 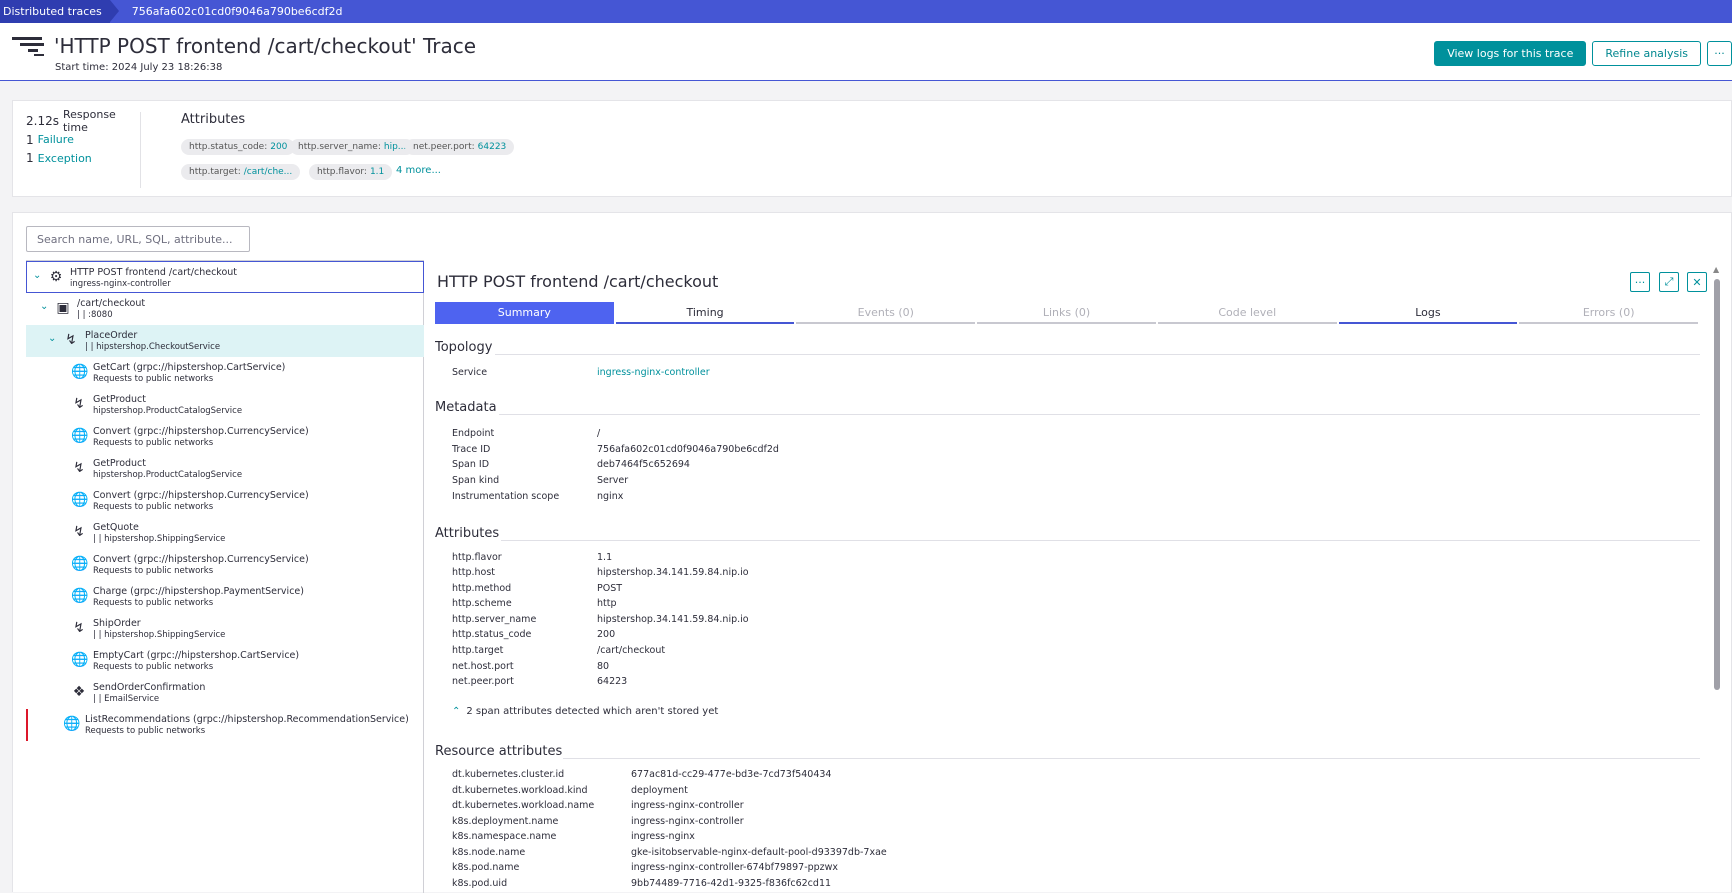 I want to click on node-name: /cart/checkout, so click(x=111, y=303).